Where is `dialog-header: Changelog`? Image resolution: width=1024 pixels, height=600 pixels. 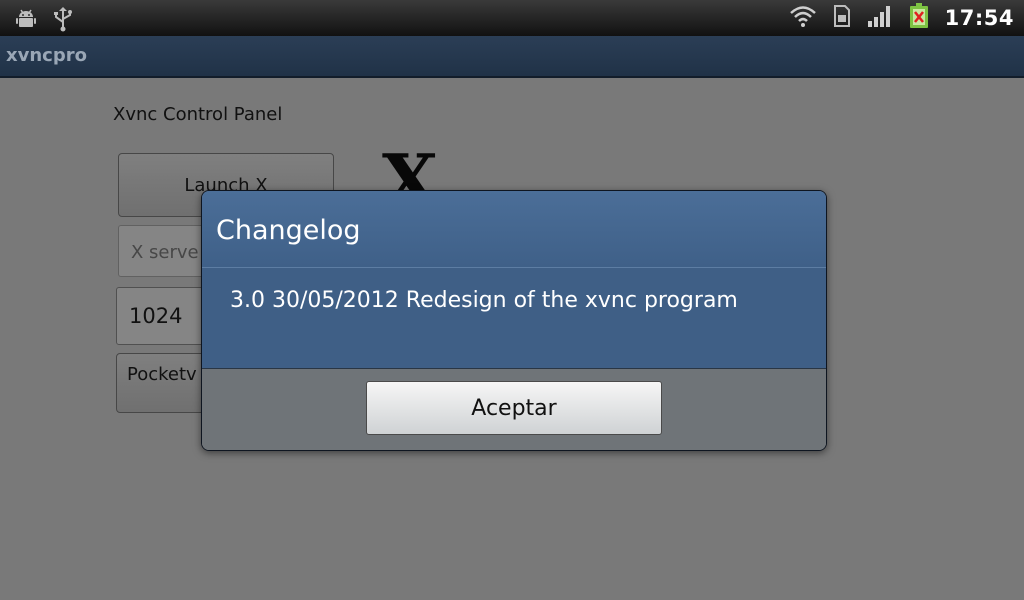
dialog-header: Changelog is located at coordinates (514, 229).